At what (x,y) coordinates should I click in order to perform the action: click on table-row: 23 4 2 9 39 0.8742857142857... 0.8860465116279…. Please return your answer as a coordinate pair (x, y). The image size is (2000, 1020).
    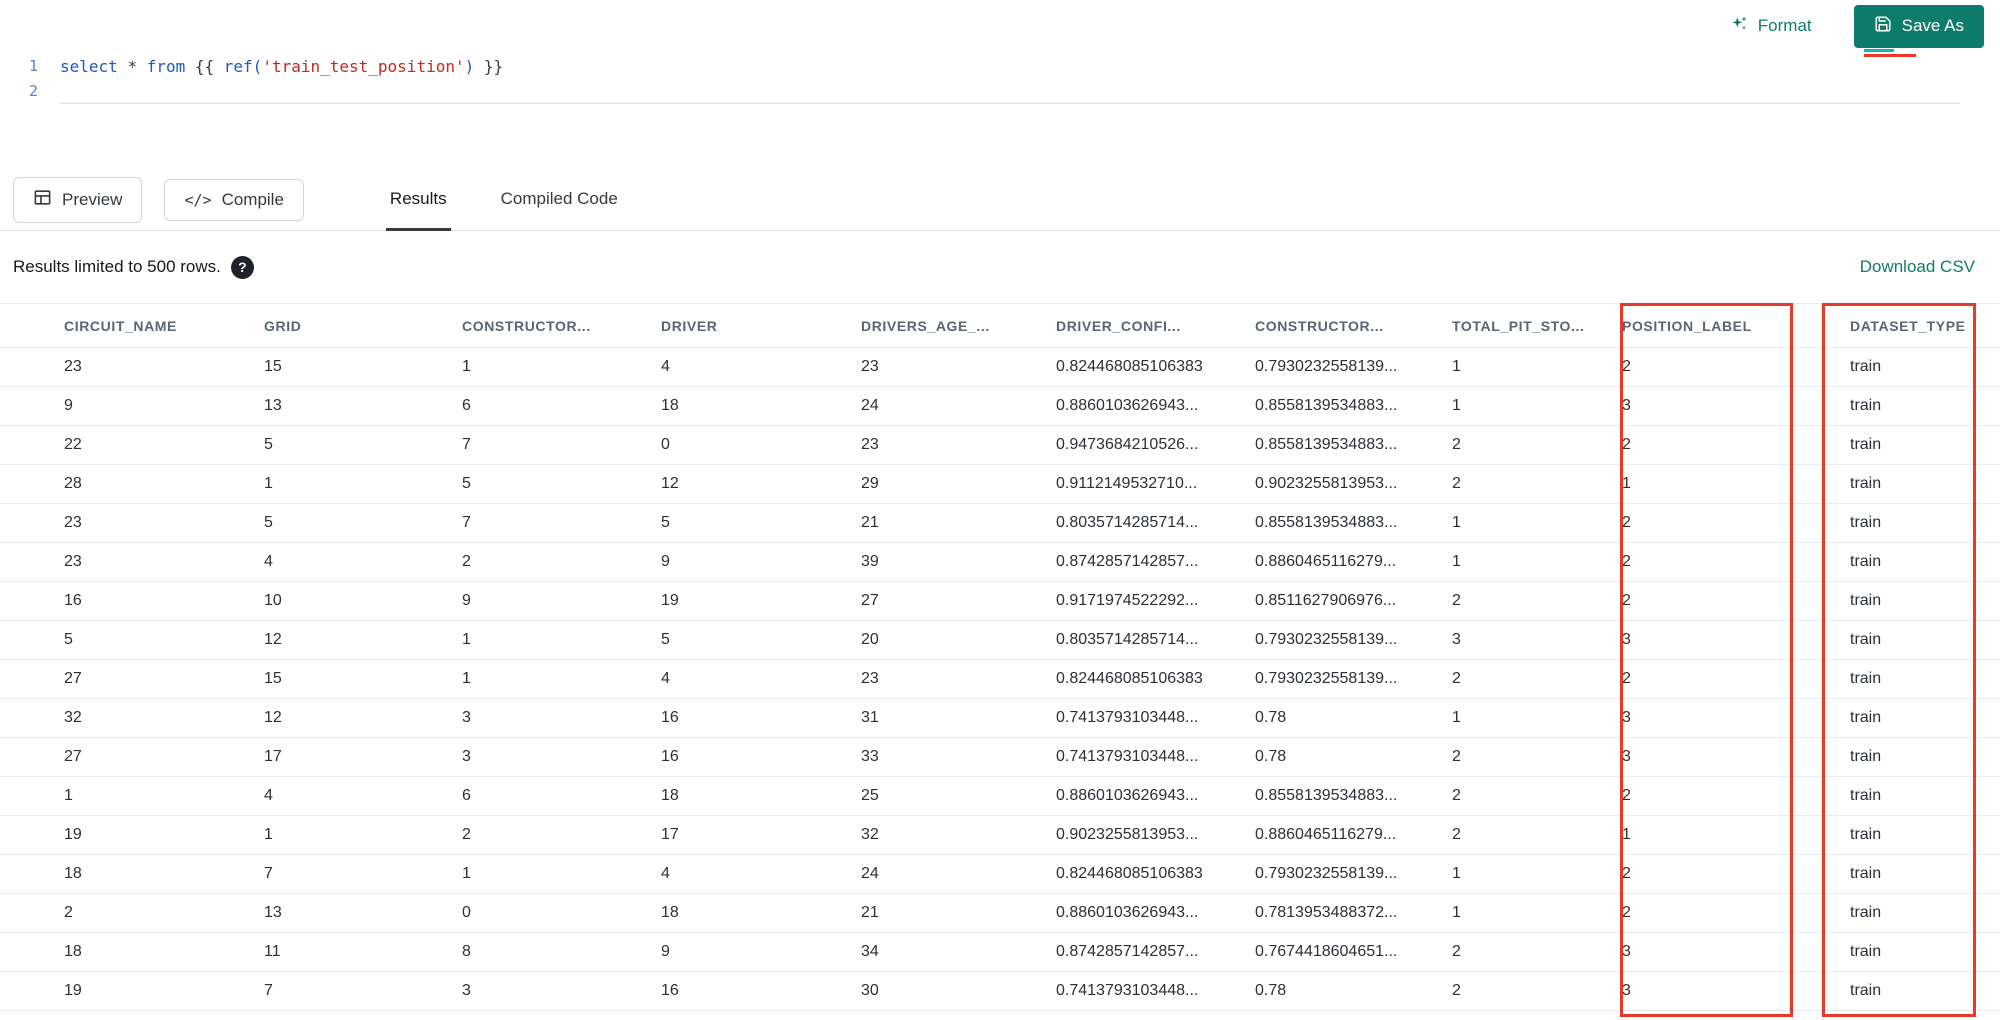
    Looking at the image, I should click on (1000, 562).